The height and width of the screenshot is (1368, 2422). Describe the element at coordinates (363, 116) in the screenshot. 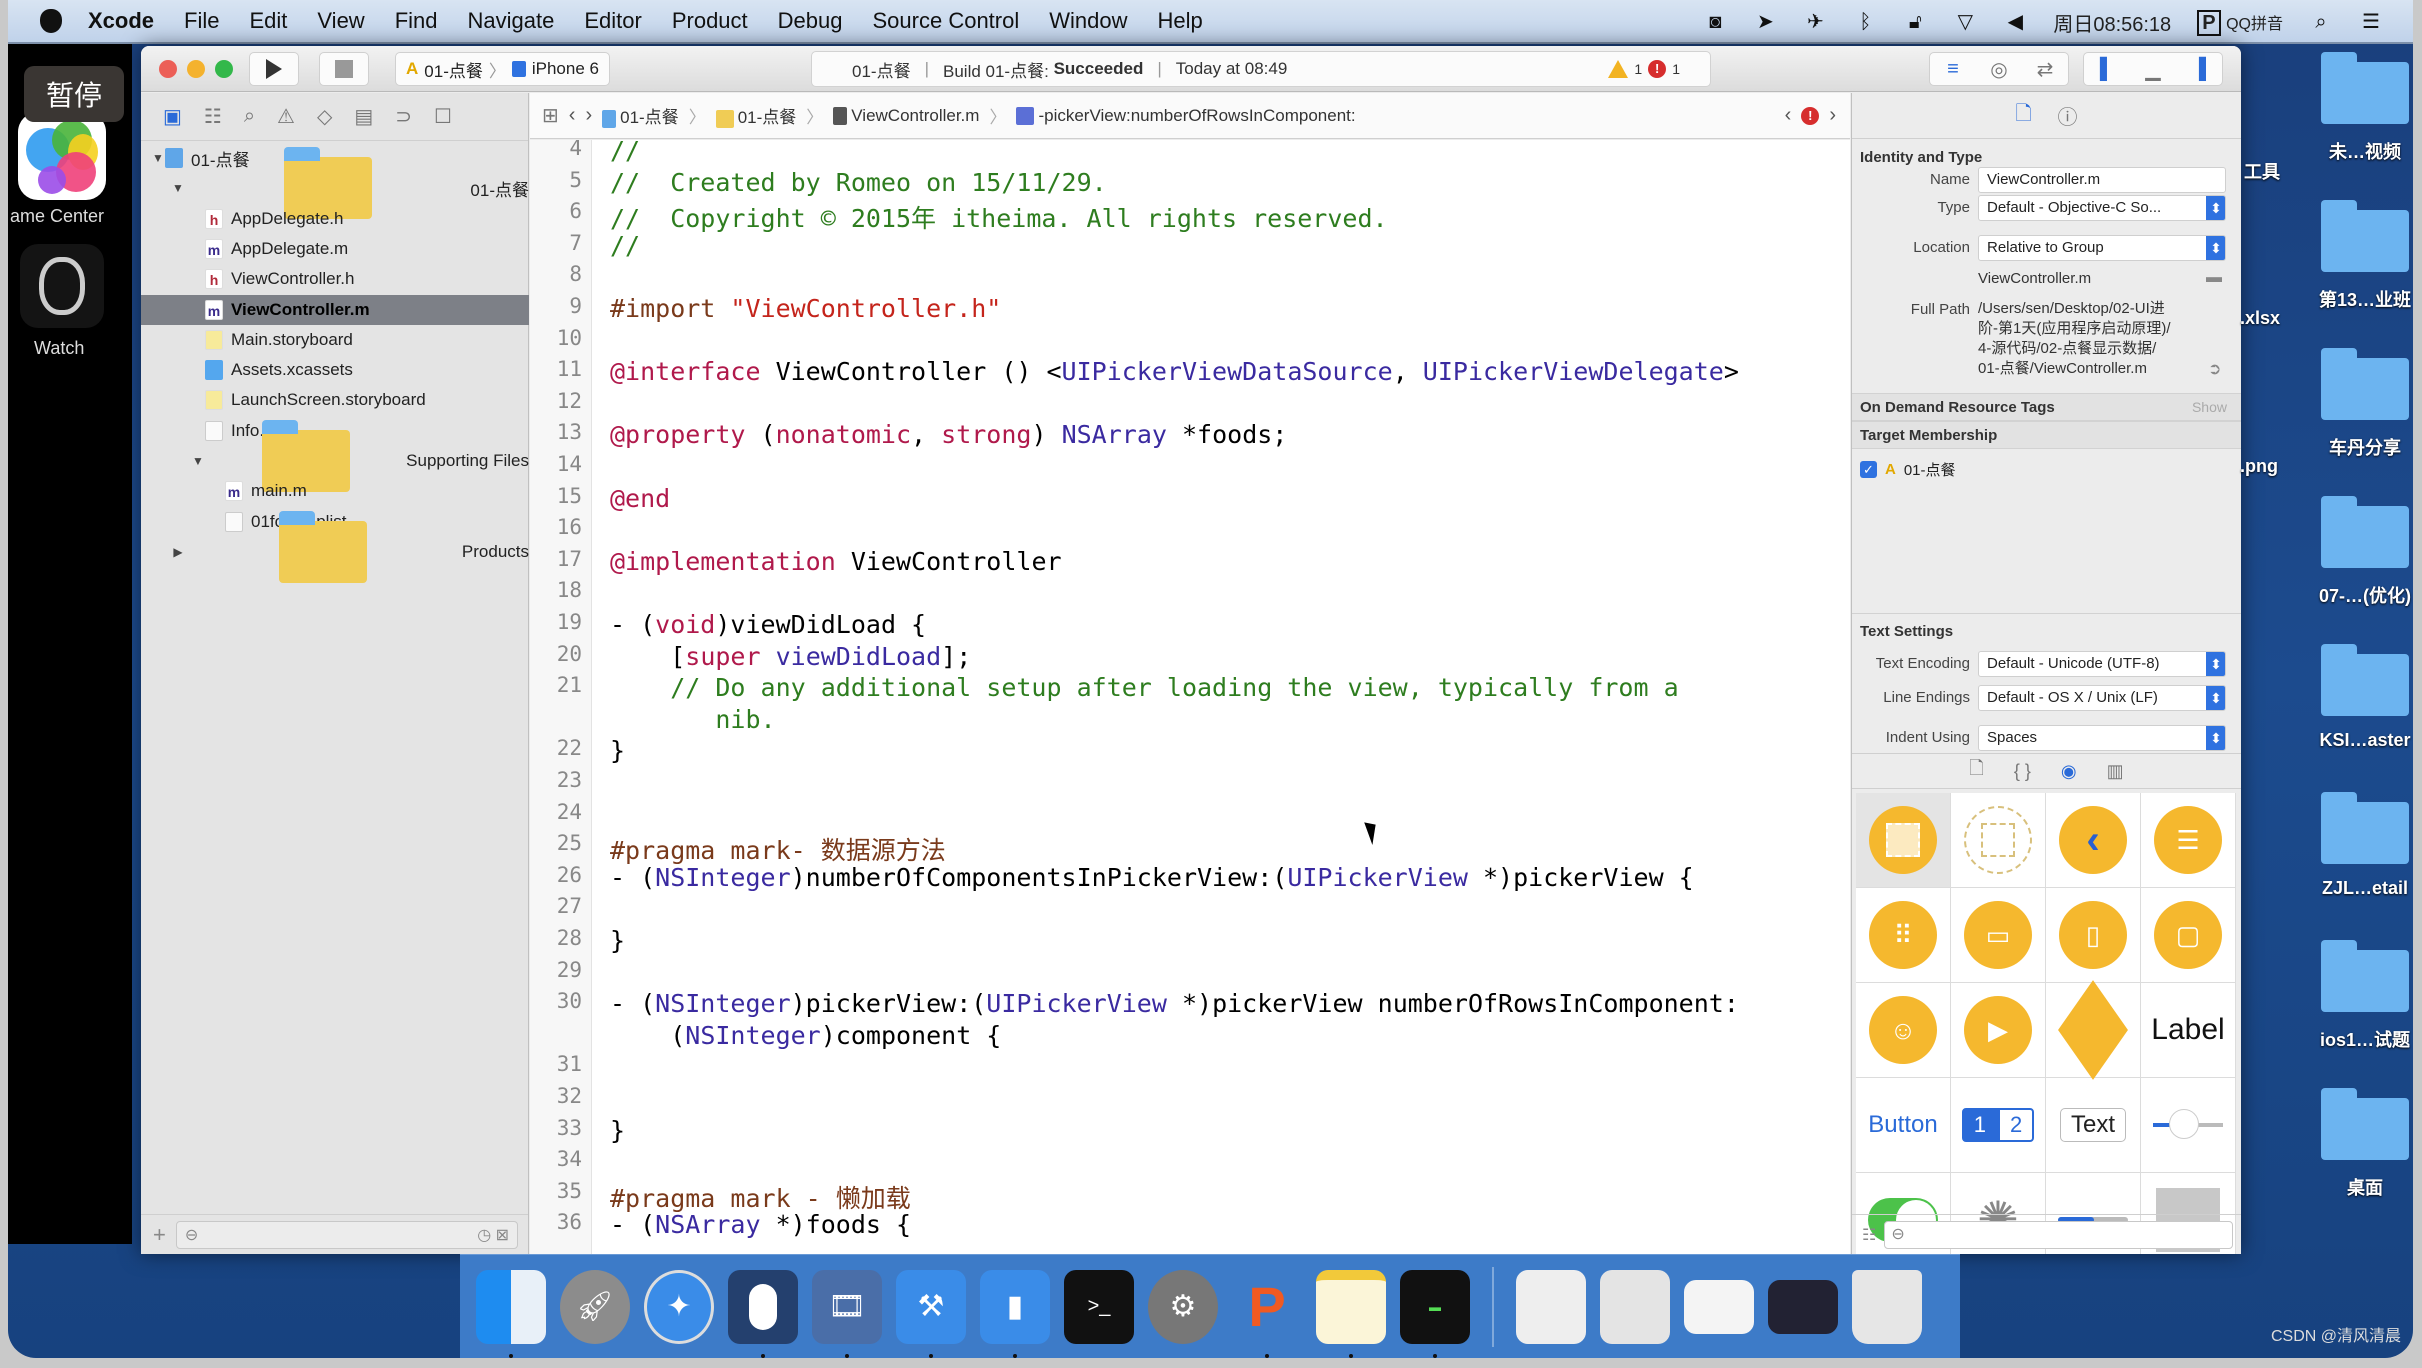

I see `debug-navigator-tab-icon: ▤` at that location.